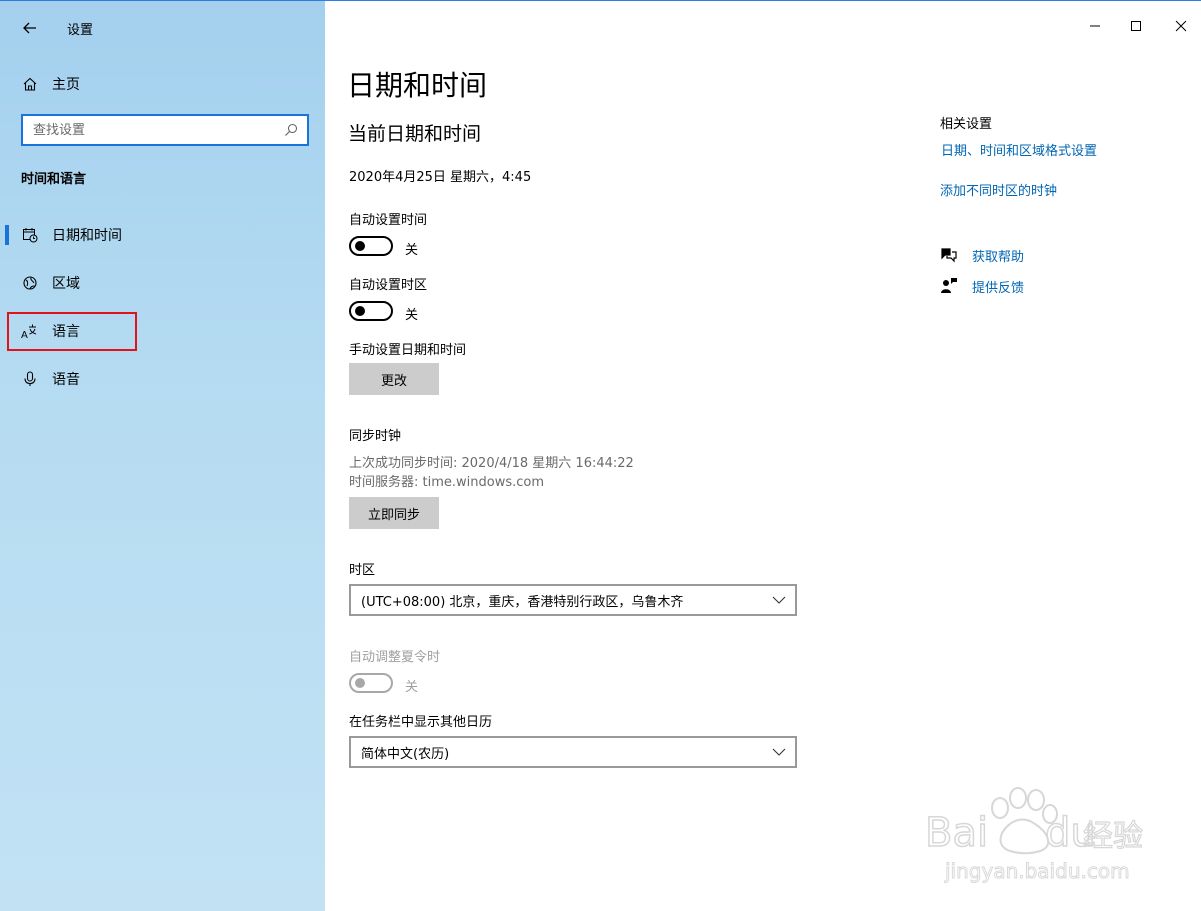 Image resolution: width=1201 pixels, height=911 pixels. What do you see at coordinates (412, 250) in the screenshot?
I see `auto-time-state: 关` at bounding box center [412, 250].